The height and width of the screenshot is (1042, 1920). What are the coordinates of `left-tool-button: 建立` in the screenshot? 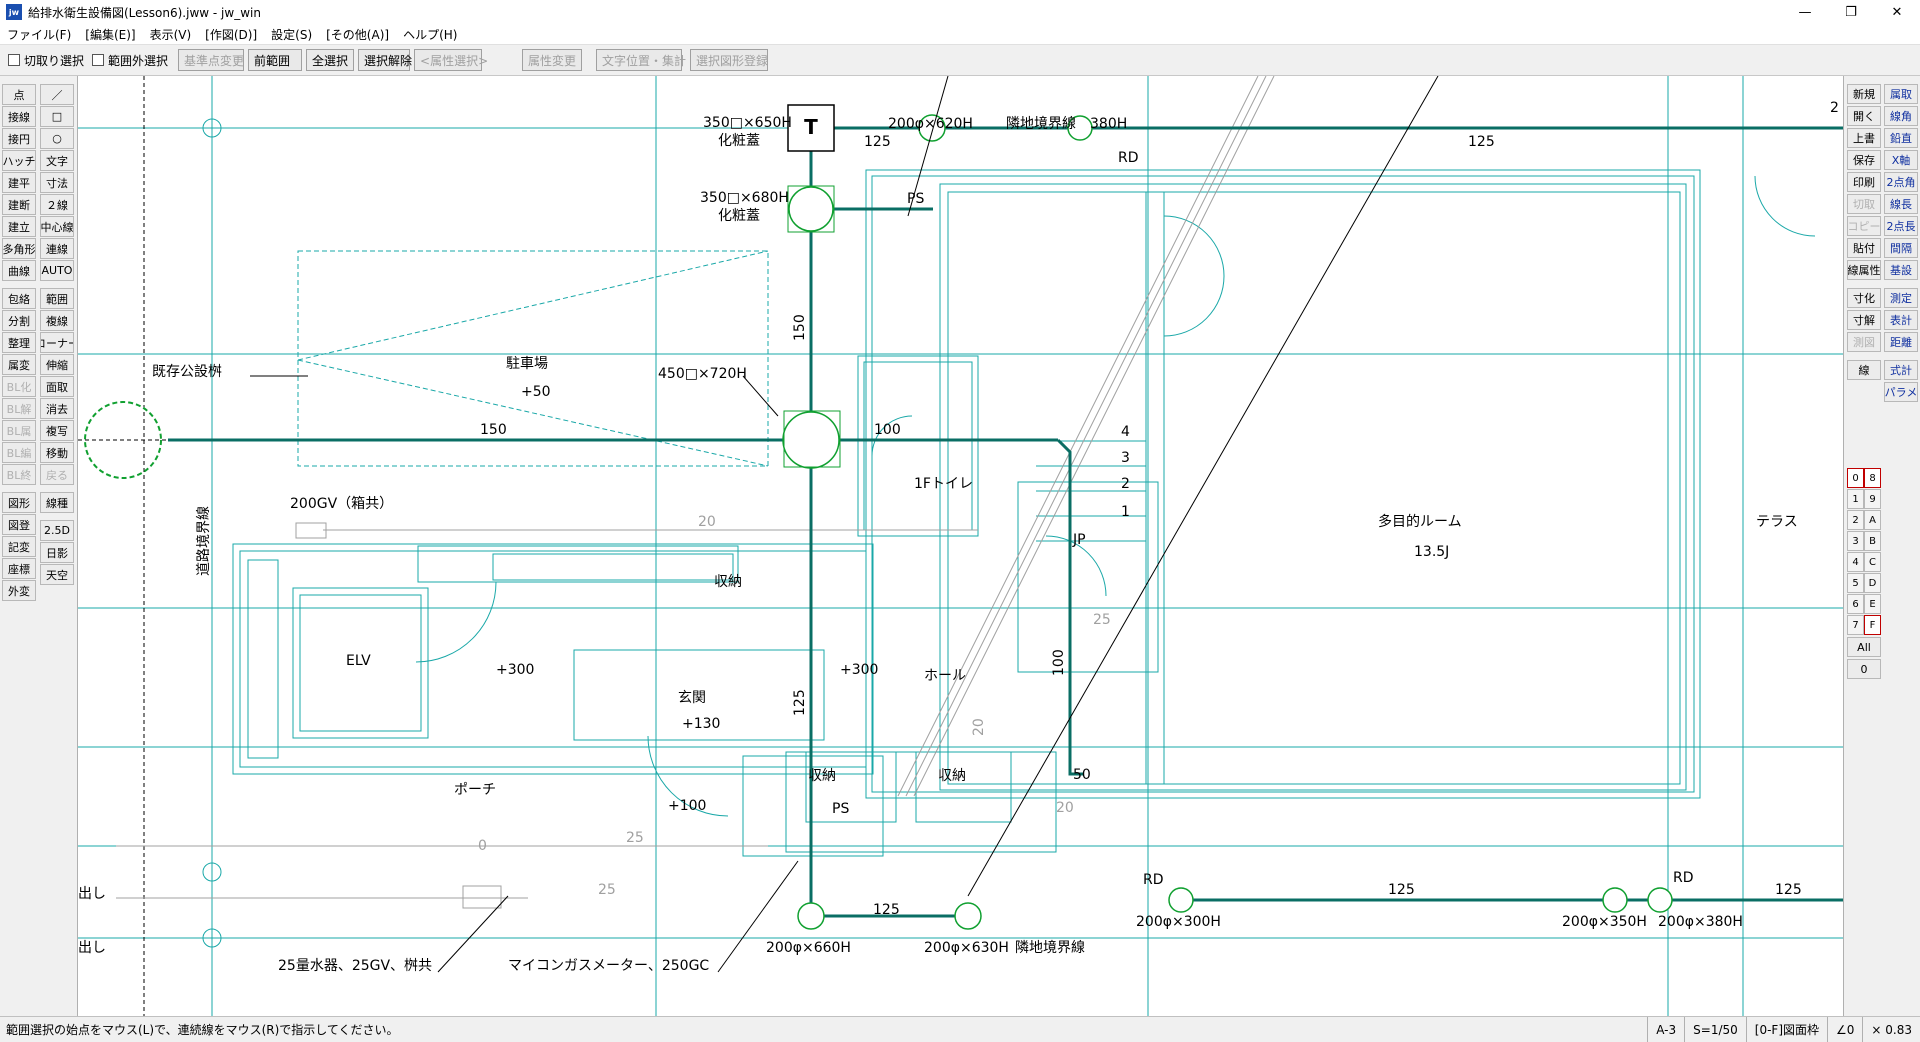 It's located at (19, 226).